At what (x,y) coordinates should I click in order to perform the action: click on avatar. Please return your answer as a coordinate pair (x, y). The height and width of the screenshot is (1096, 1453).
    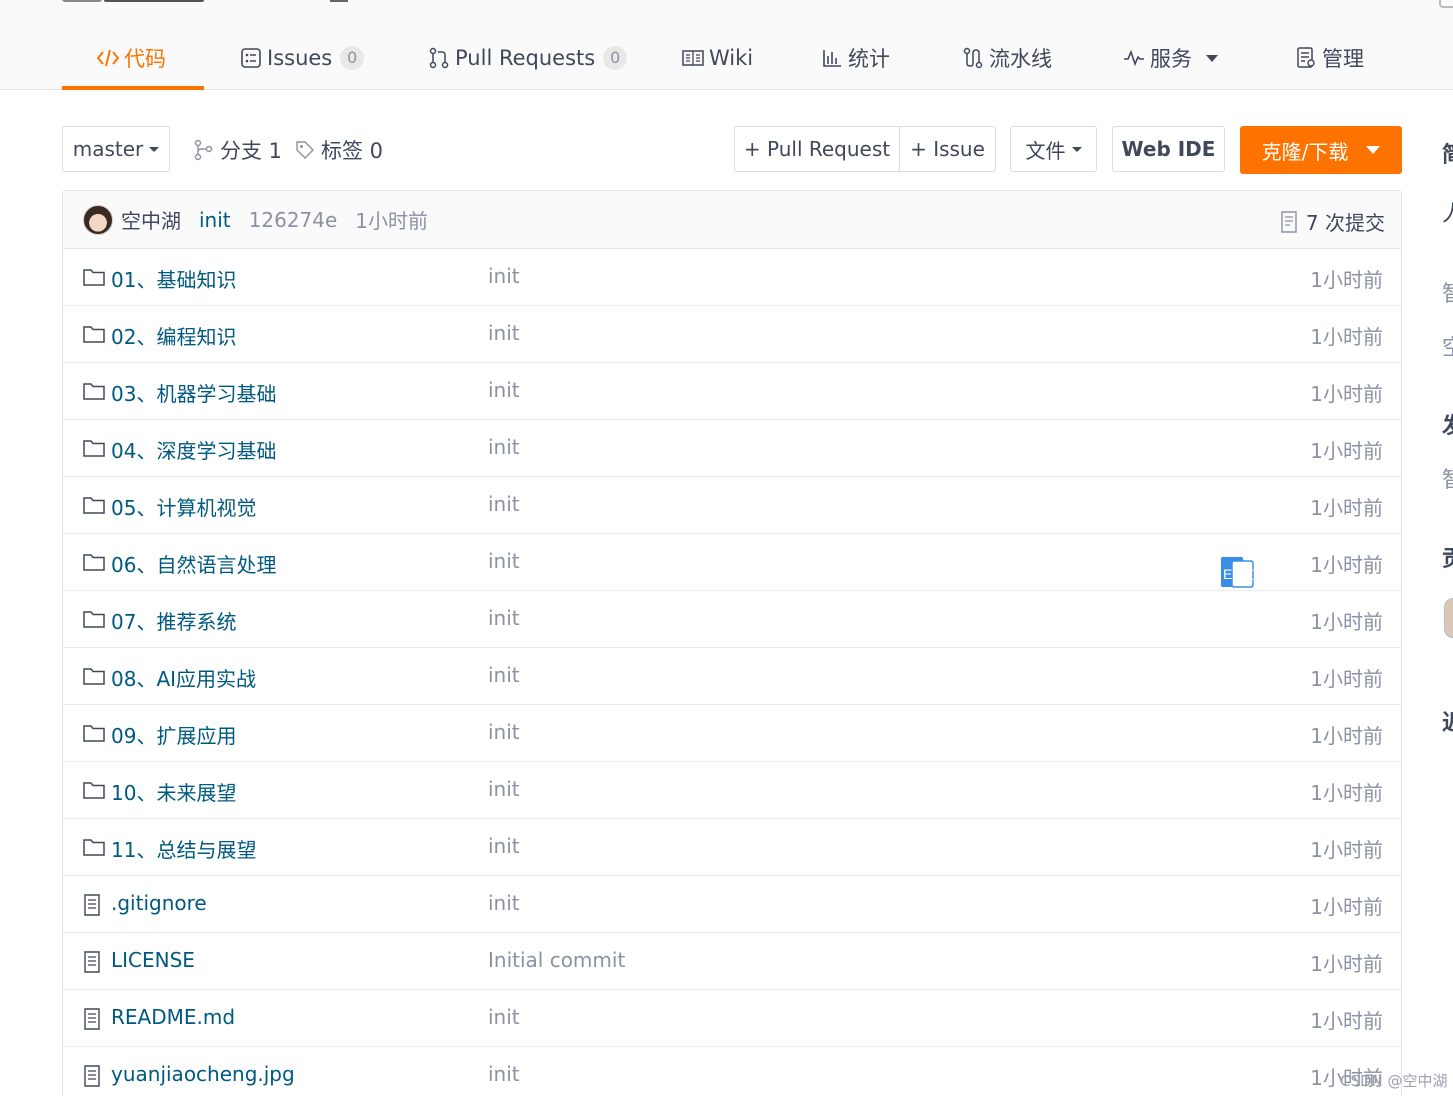
    Looking at the image, I should click on (98, 219).